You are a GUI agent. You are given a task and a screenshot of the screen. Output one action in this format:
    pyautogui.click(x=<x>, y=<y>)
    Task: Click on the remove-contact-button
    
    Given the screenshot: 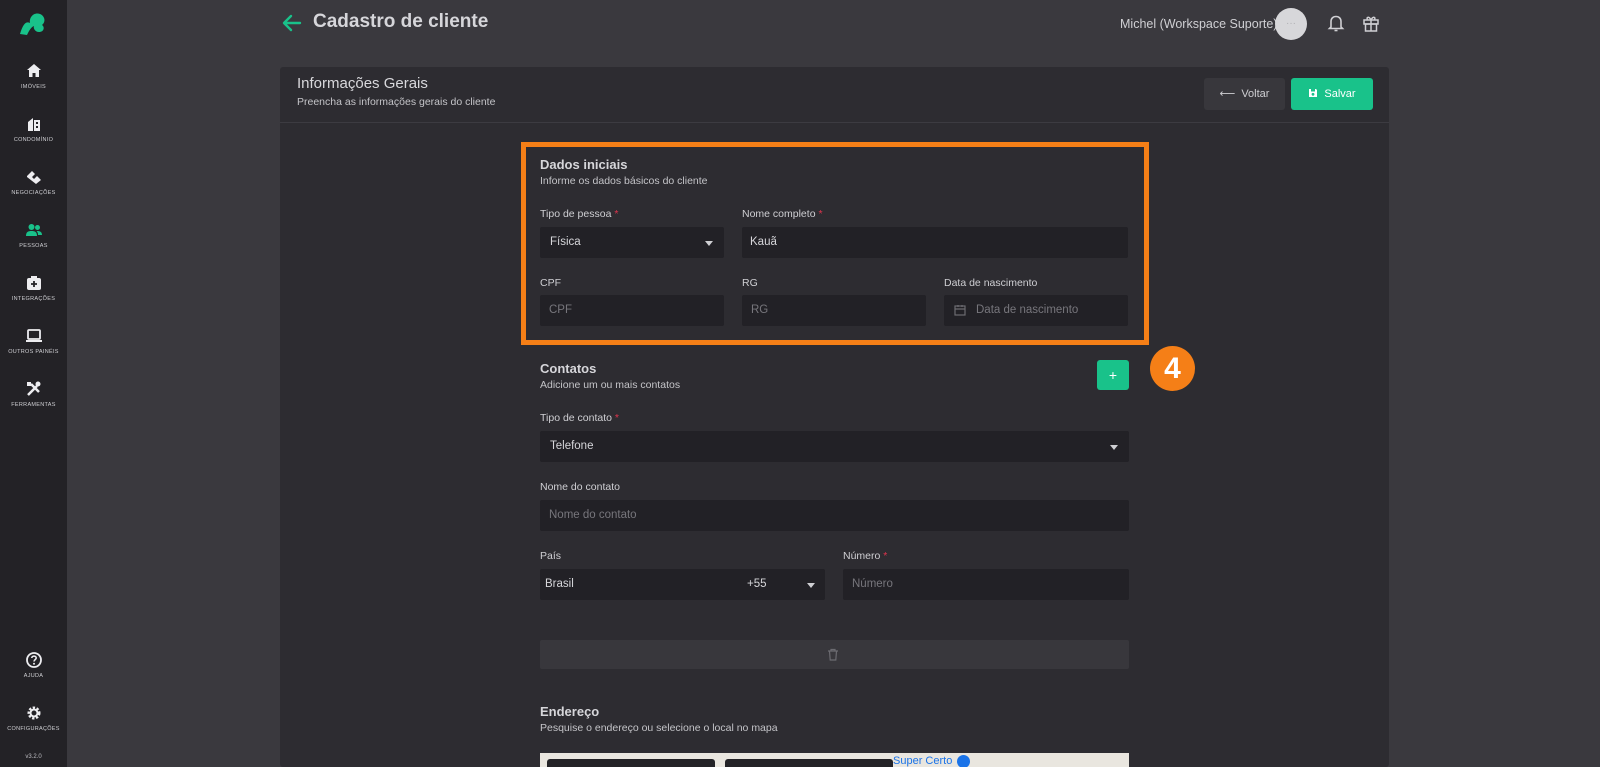 What is the action you would take?
    pyautogui.click(x=834, y=654)
    